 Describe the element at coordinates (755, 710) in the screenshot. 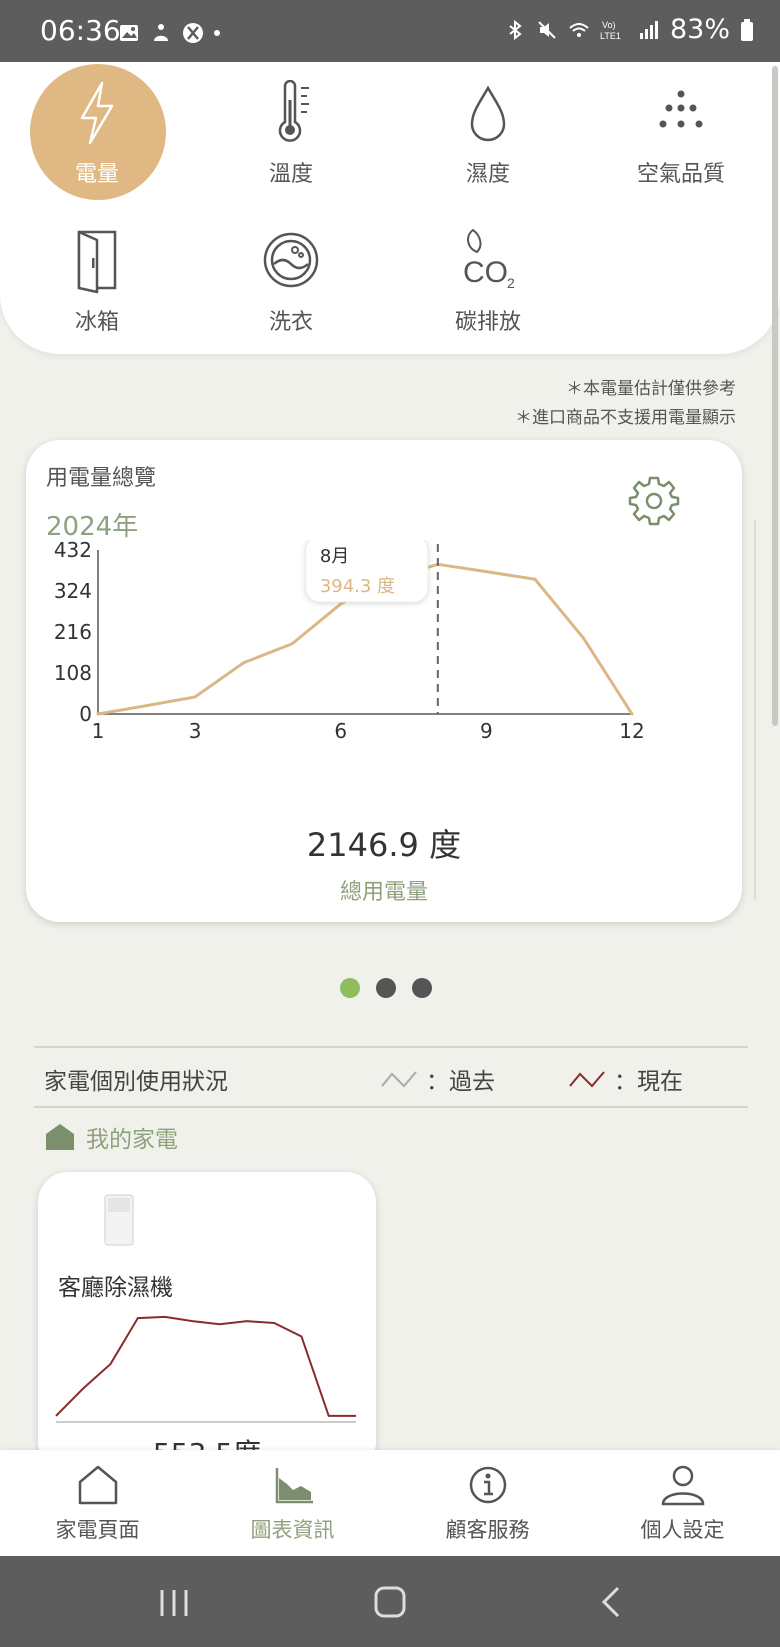

I see `next-card-edge` at that location.